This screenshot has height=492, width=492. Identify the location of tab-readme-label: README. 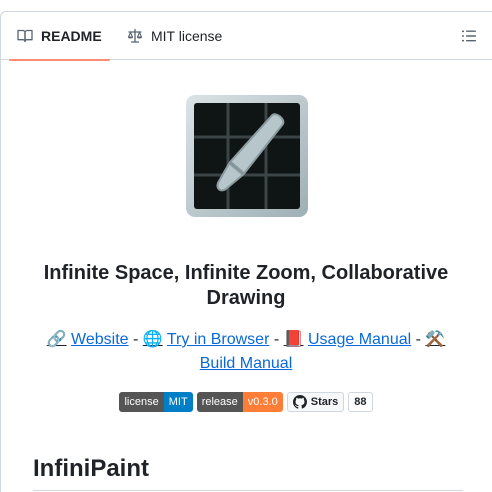
(71, 36).